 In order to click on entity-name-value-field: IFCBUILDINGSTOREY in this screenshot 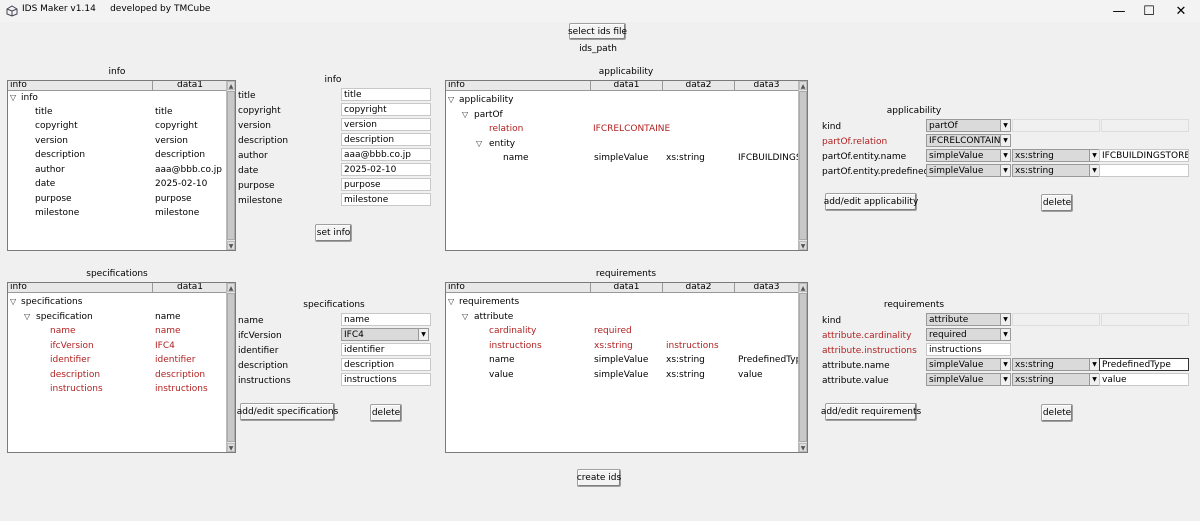, I will do `click(1144, 155)`.